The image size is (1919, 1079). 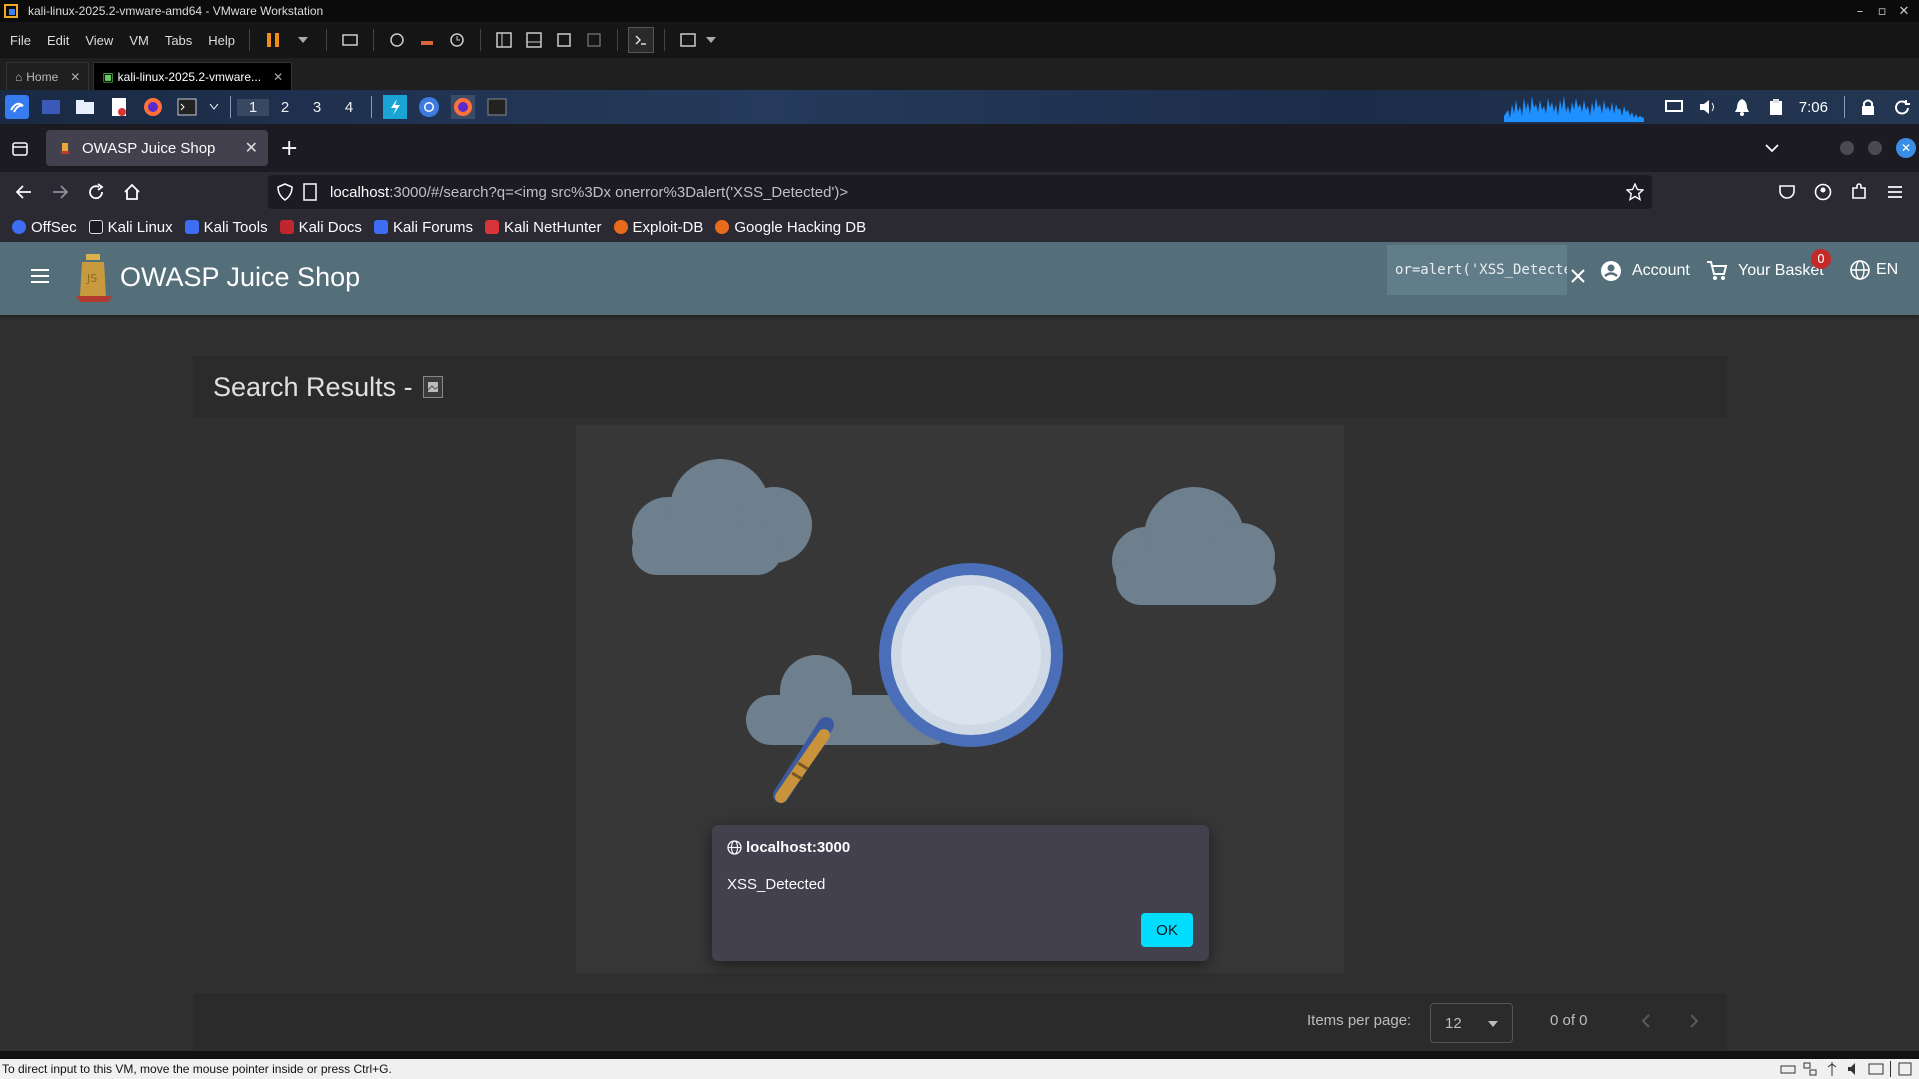 What do you see at coordinates (19, 76) in the screenshot?
I see `home-icon: ⌂` at bounding box center [19, 76].